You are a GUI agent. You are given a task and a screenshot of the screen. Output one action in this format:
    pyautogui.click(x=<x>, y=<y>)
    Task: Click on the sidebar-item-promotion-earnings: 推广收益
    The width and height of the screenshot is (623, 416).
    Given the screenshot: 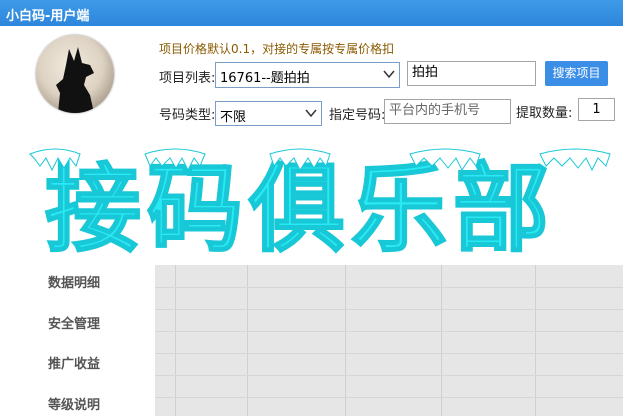 What is the action you would take?
    pyautogui.click(x=74, y=362)
    